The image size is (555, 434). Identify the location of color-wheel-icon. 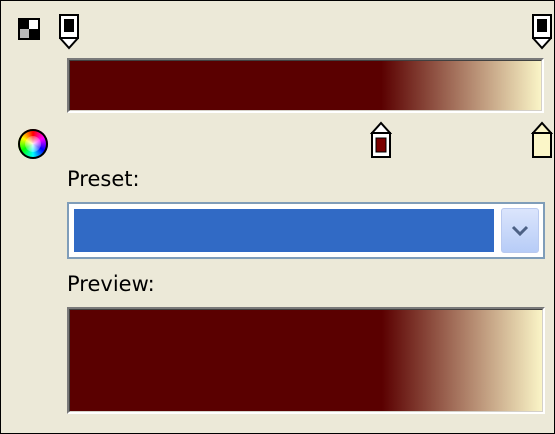
(33, 144).